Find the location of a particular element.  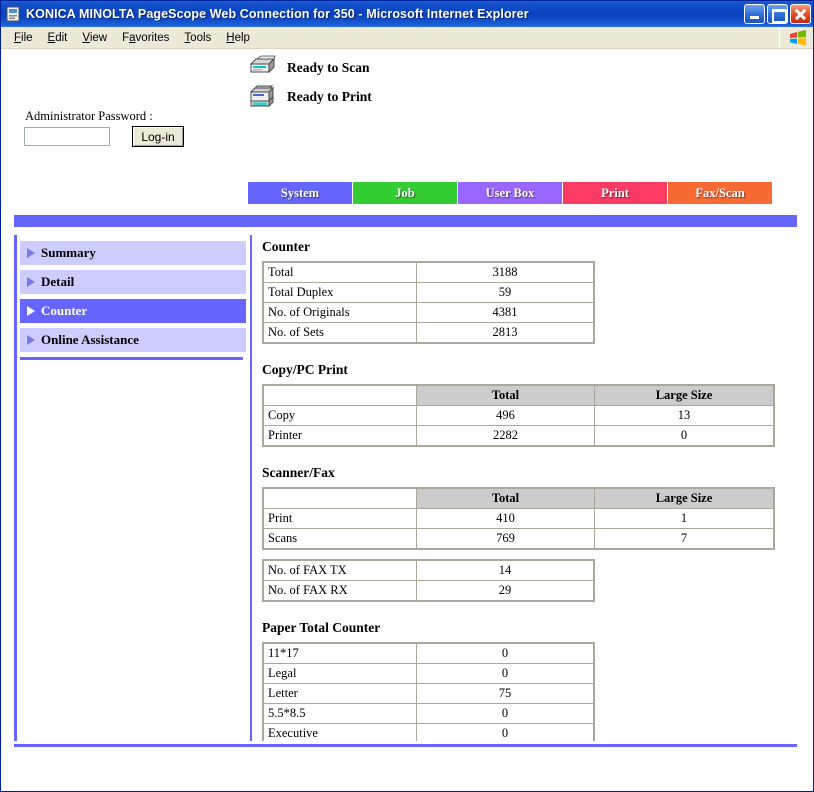

scan-label-scans: Scans is located at coordinates (340, 538).